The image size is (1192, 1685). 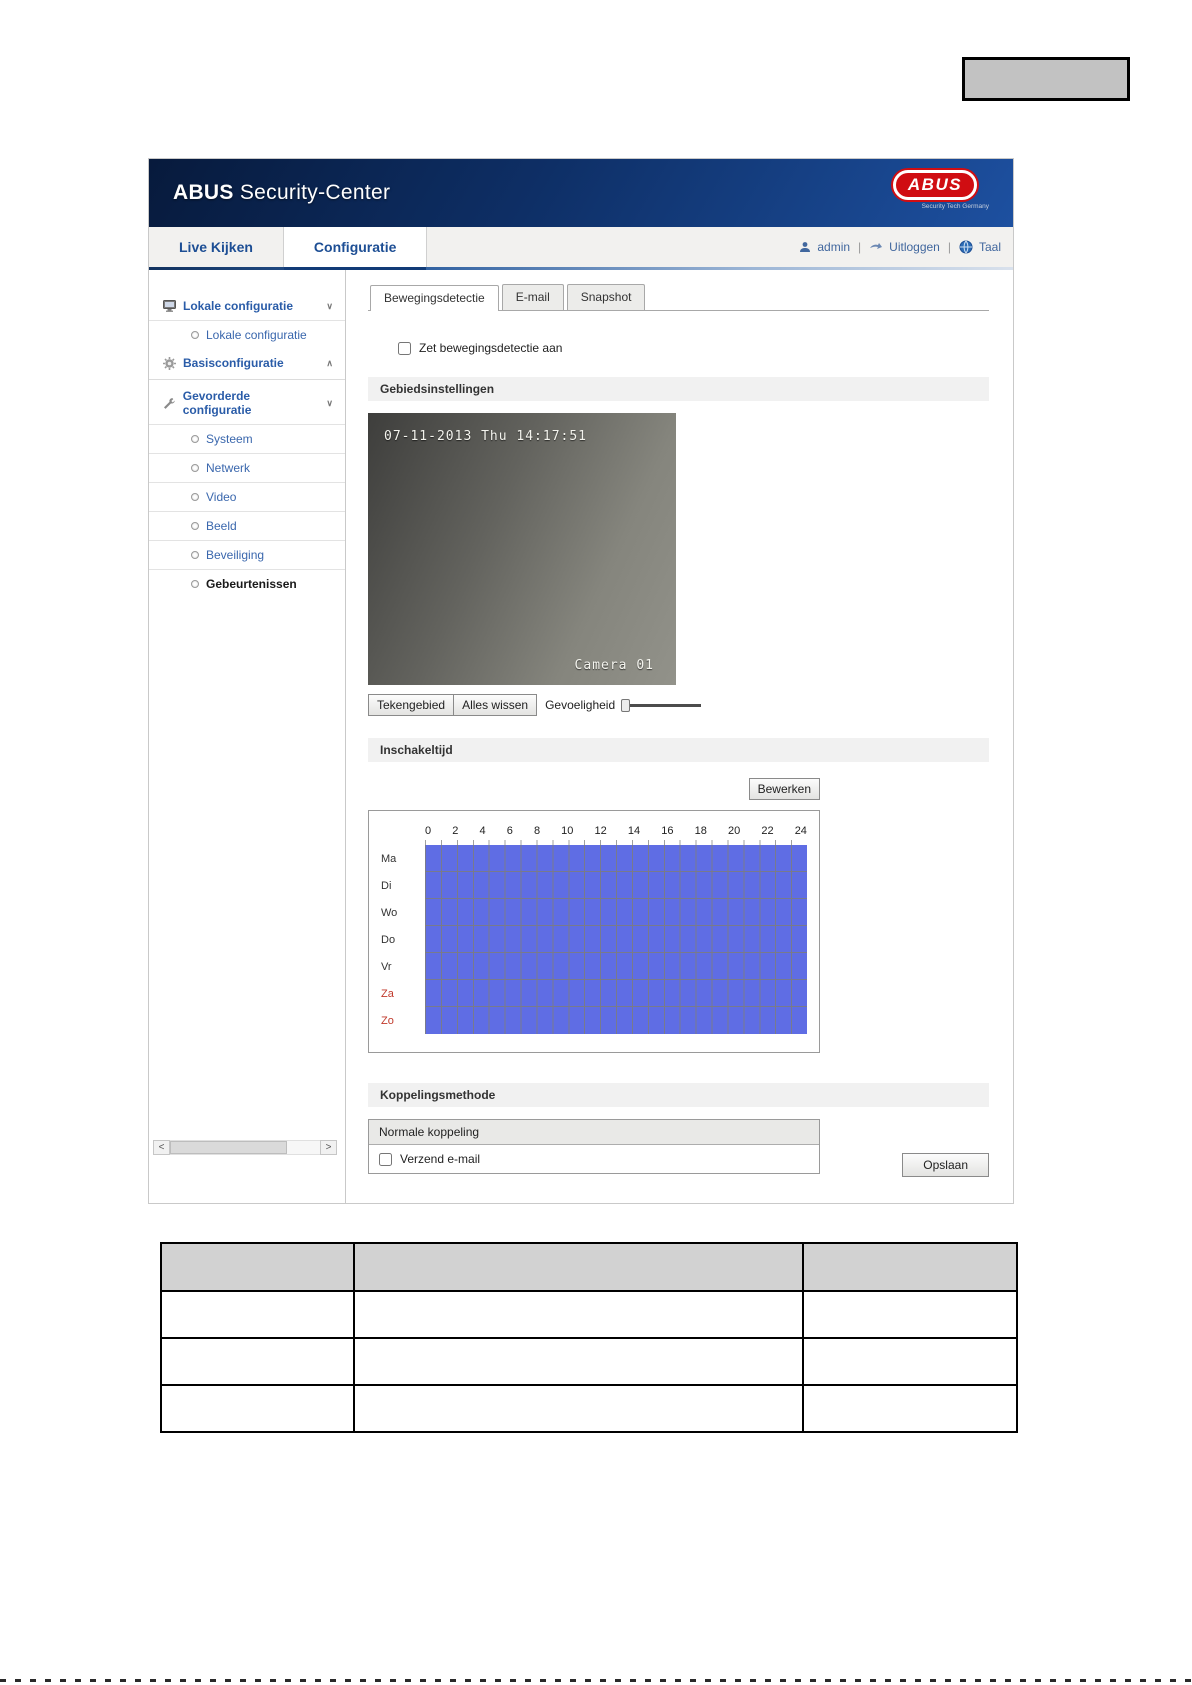 What do you see at coordinates (328, 1147) in the screenshot?
I see `scroll-right-arrow: >` at bounding box center [328, 1147].